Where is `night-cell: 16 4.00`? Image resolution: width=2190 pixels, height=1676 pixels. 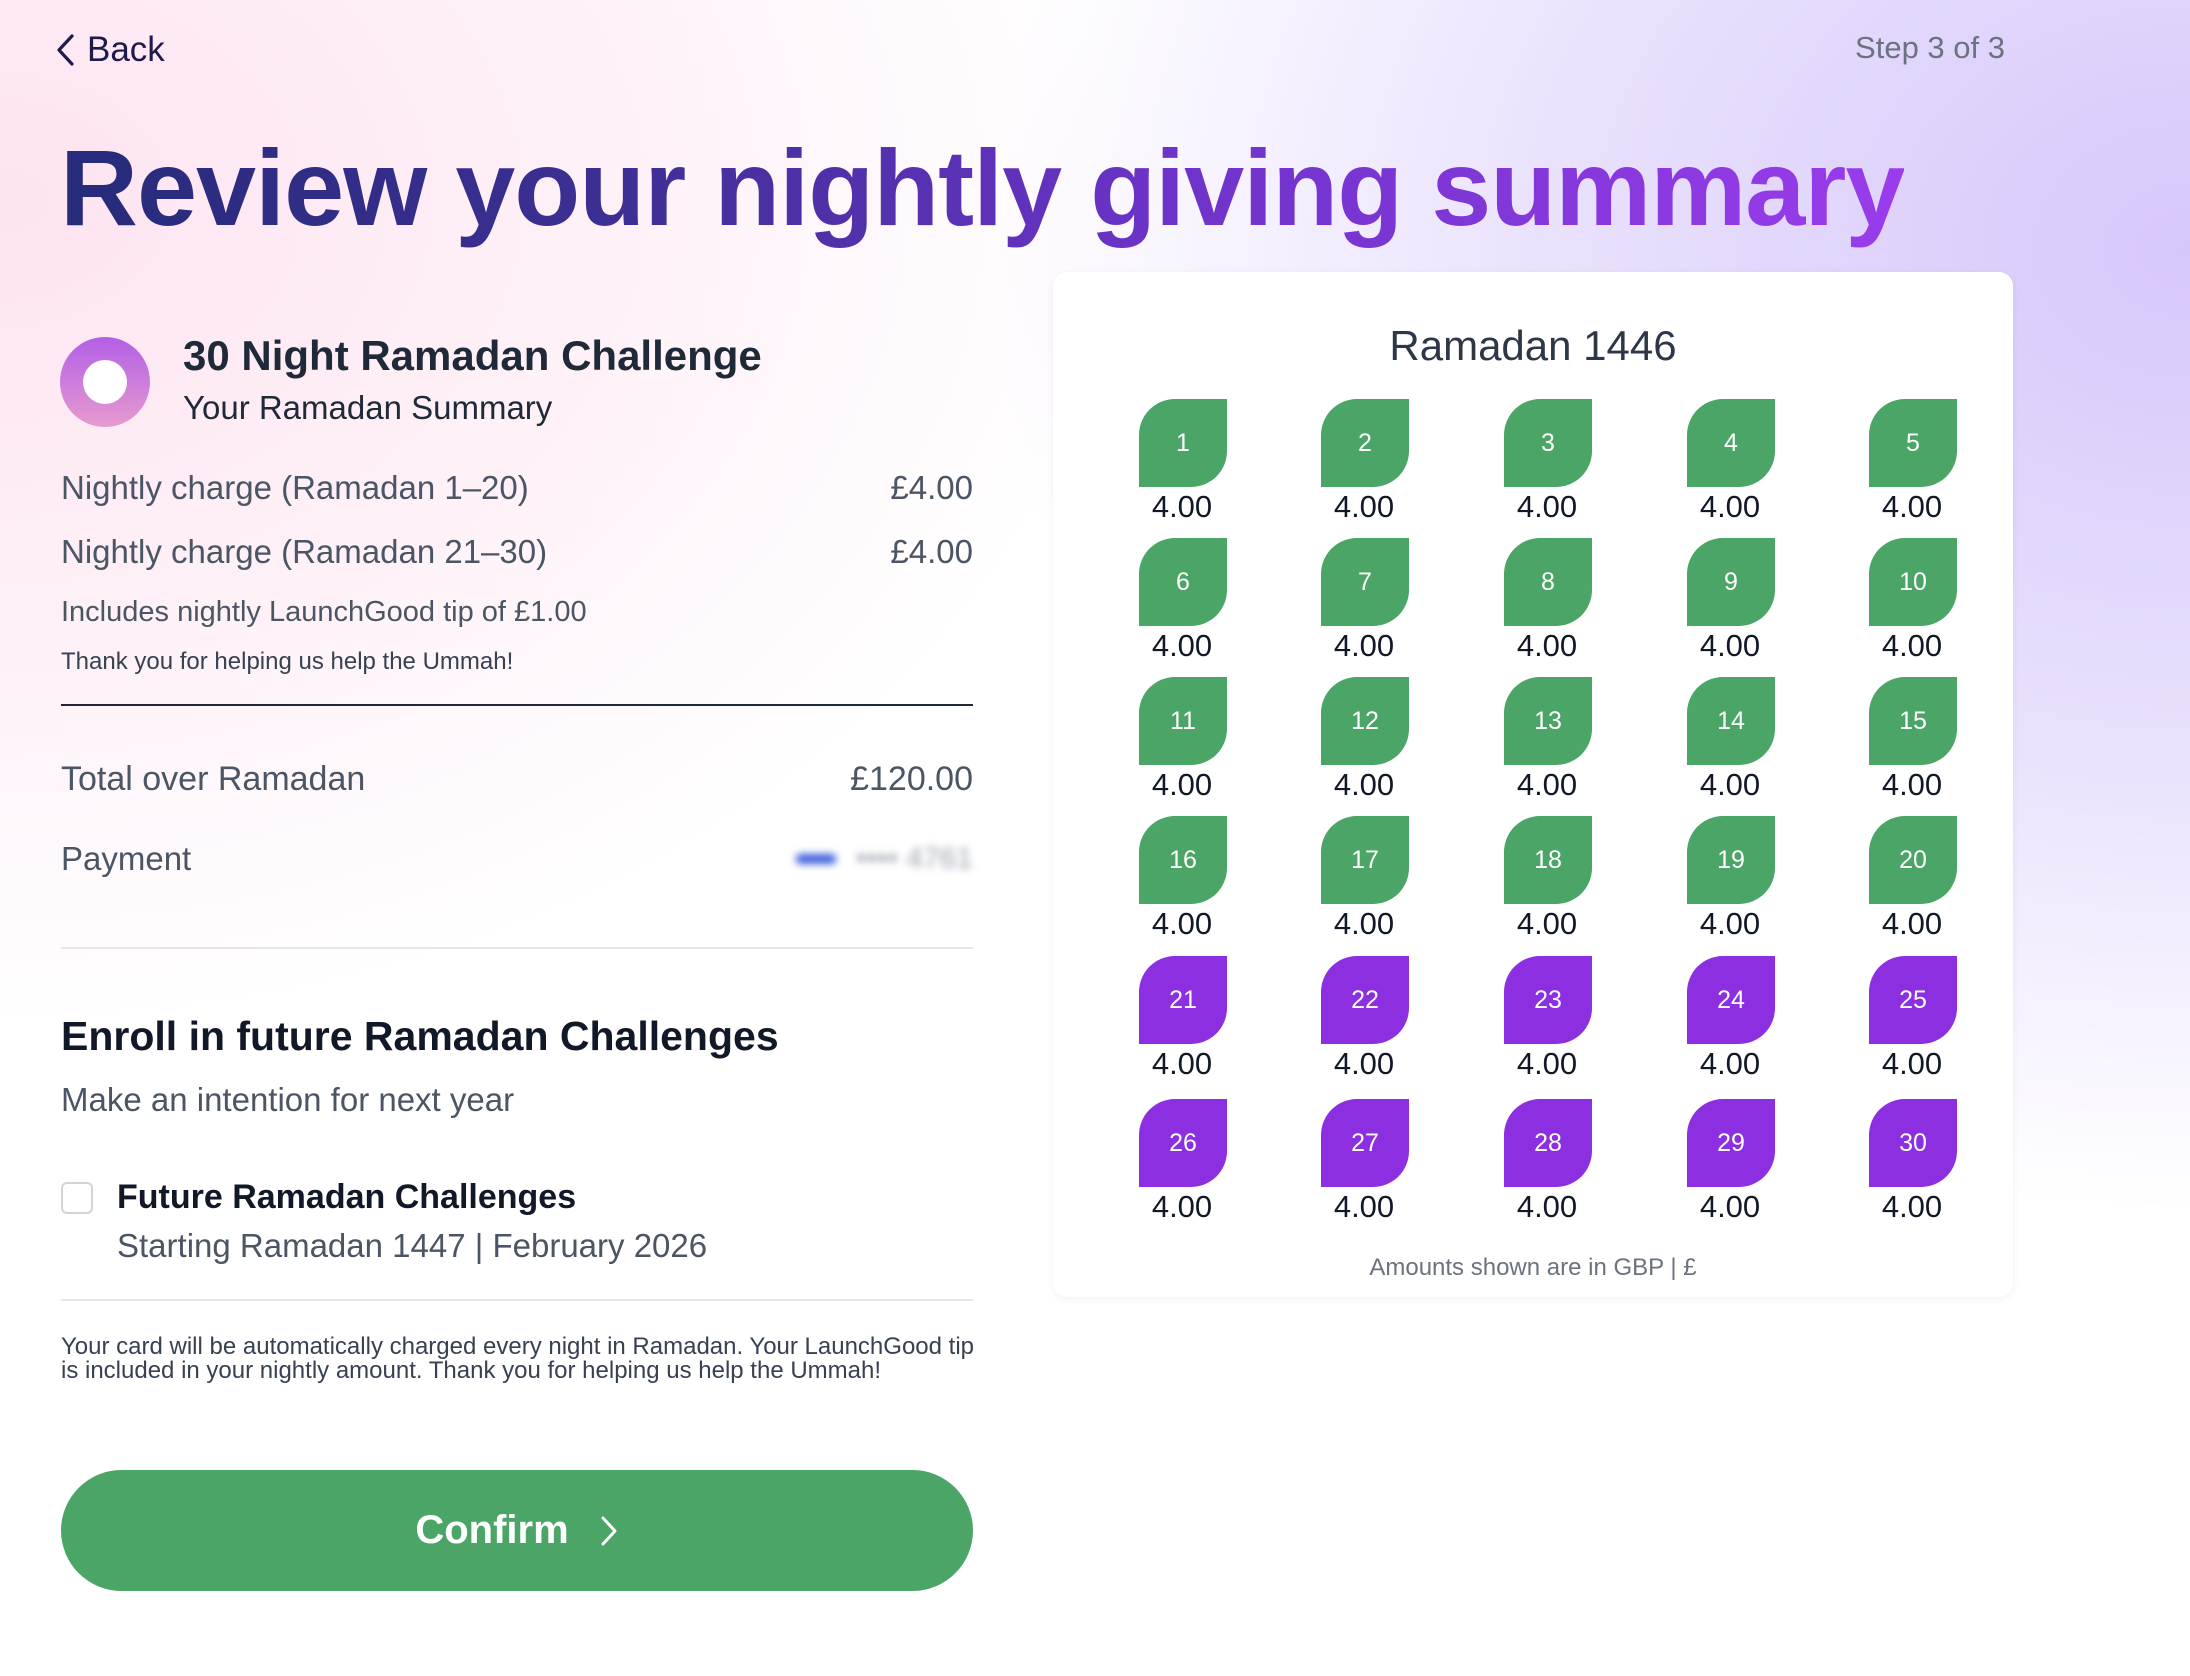
night-cell: 16 4.00 is located at coordinates (1182, 881).